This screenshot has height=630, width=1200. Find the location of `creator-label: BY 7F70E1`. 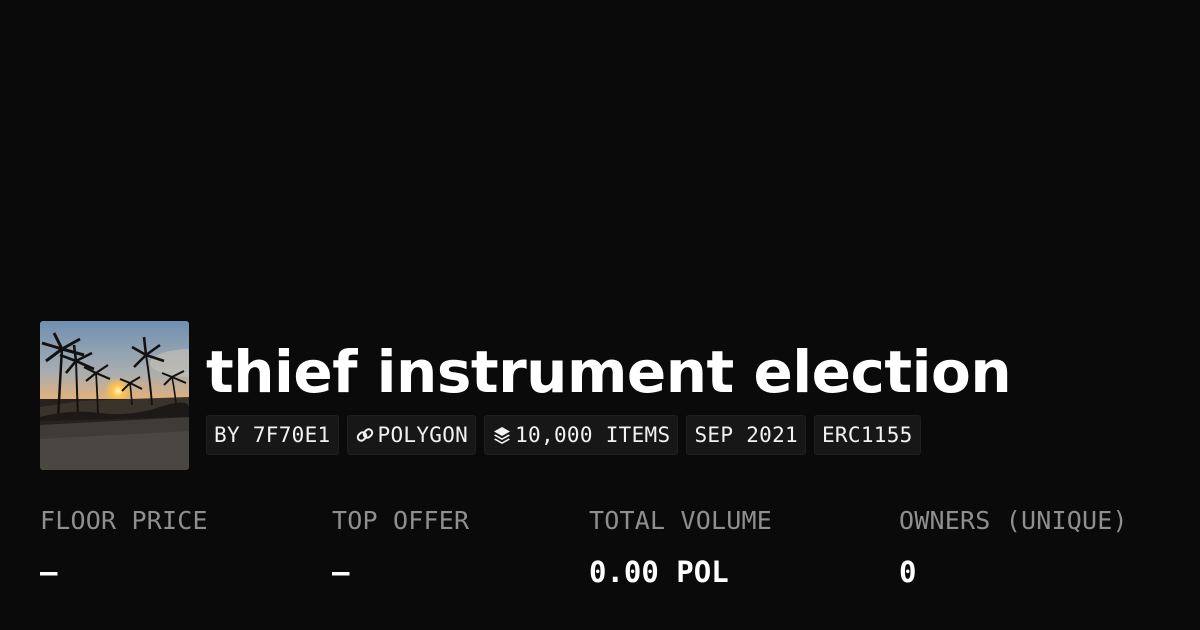

creator-label: BY 7F70E1 is located at coordinates (272, 435).